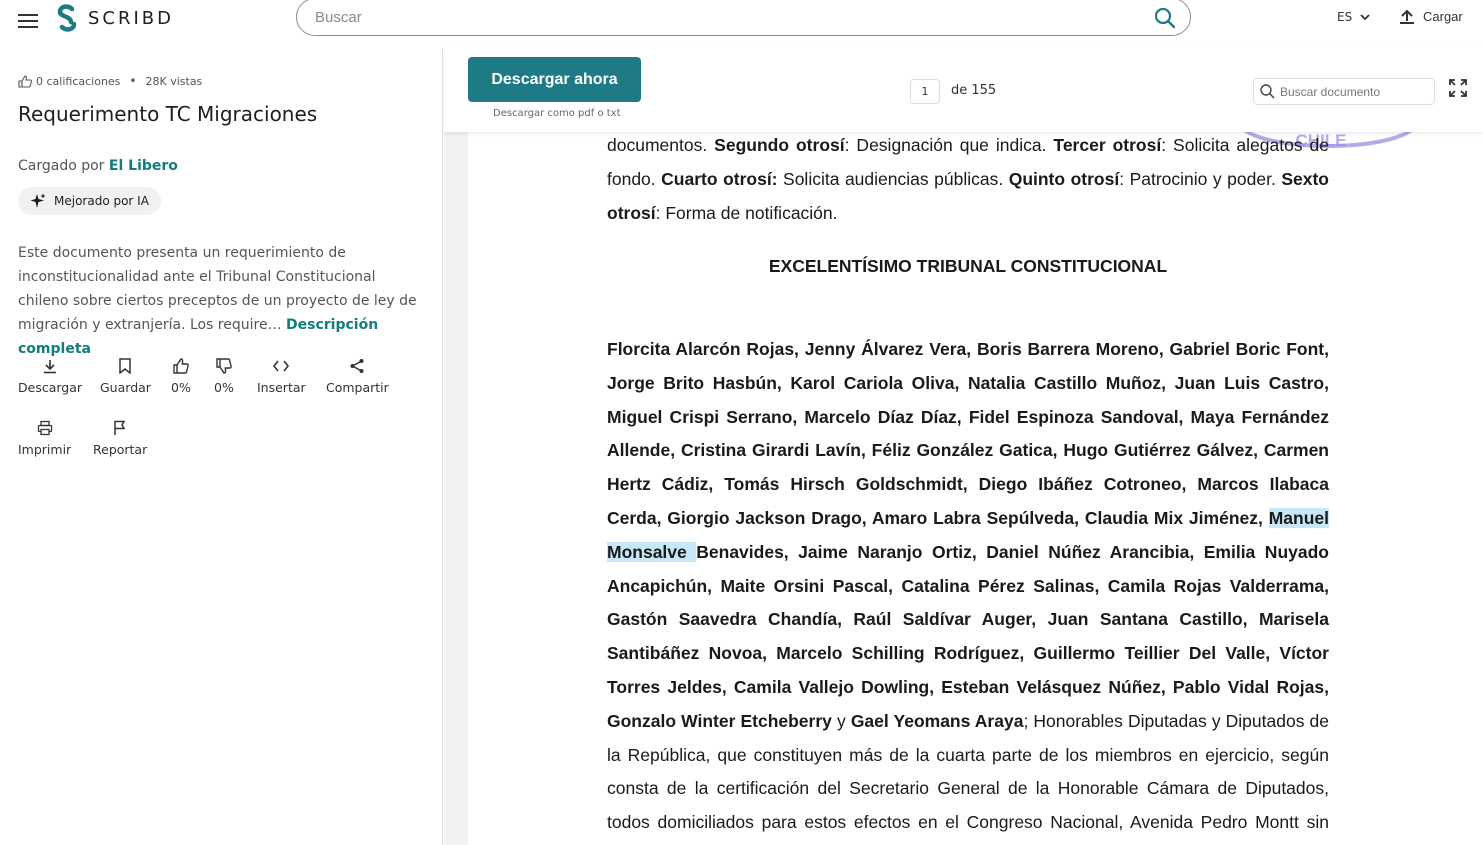 Image resolution: width=1483 pixels, height=845 pixels. I want to click on search-input, so click(725, 17).